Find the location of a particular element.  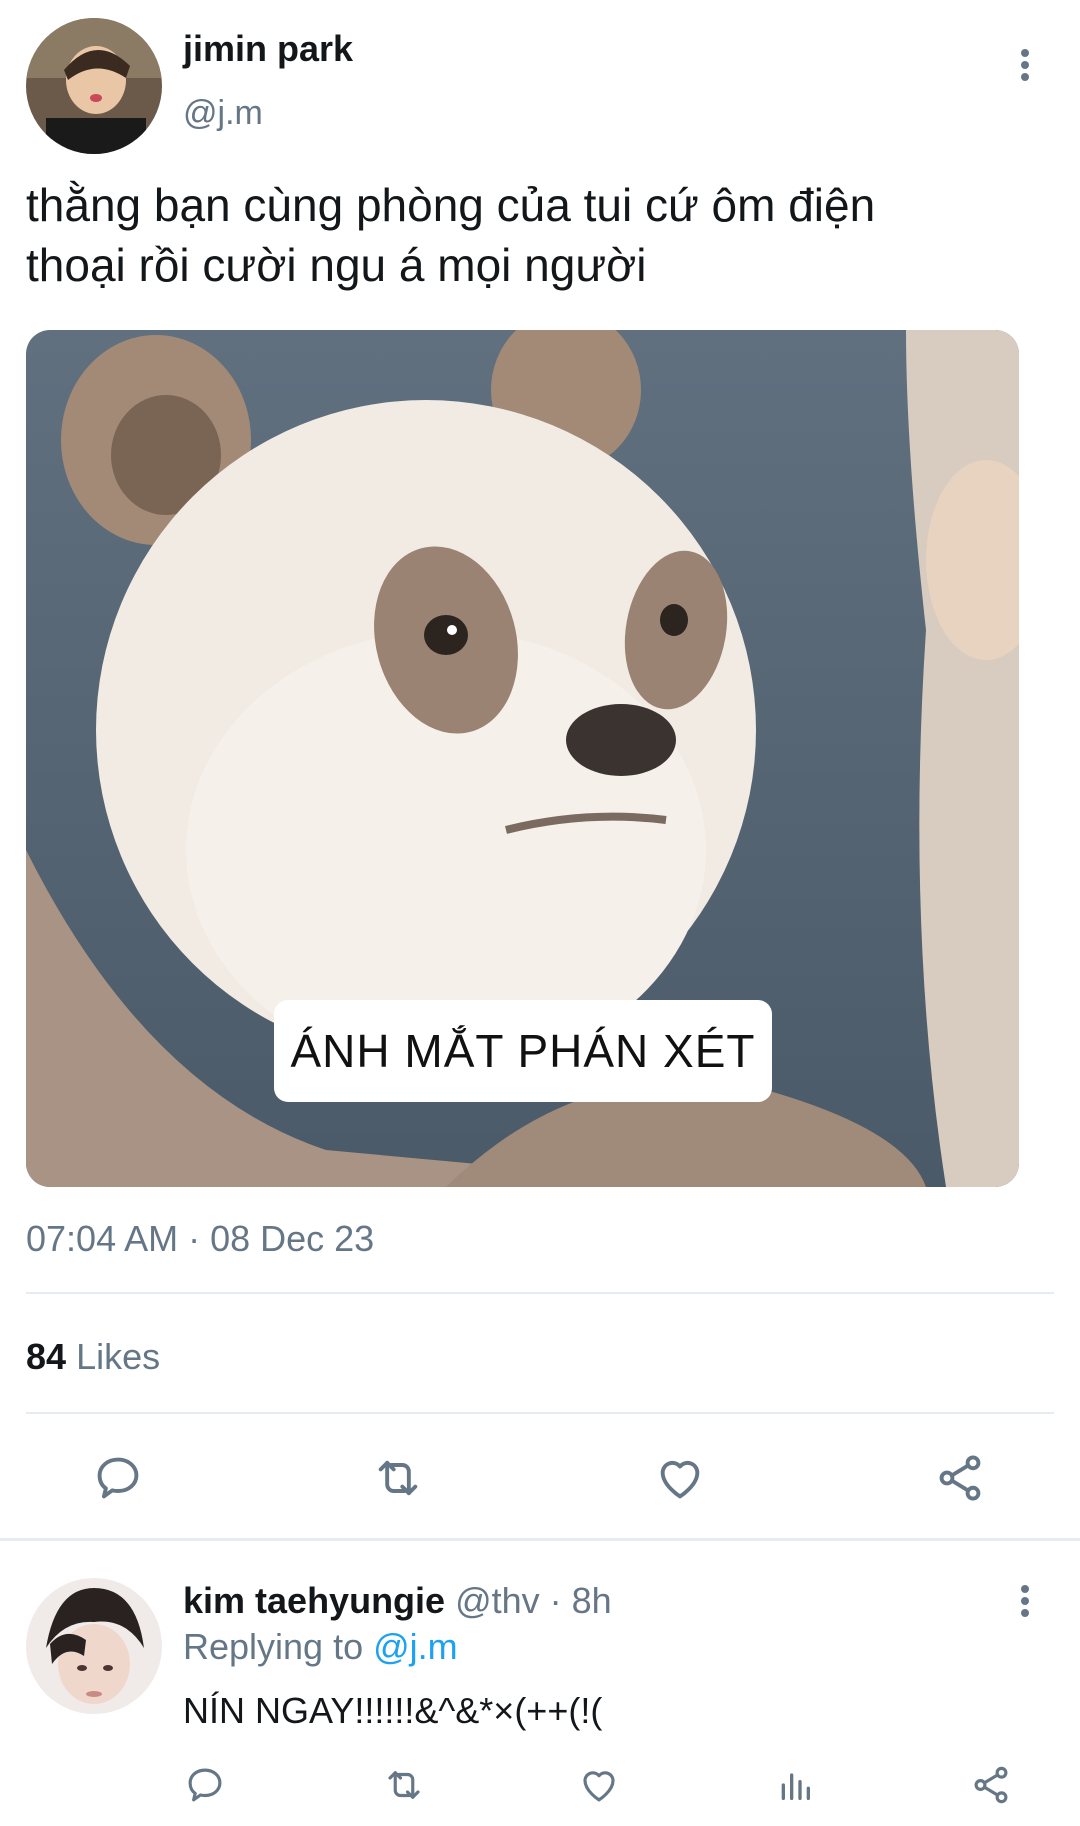

likes-count: 84 is located at coordinates (46, 1356).